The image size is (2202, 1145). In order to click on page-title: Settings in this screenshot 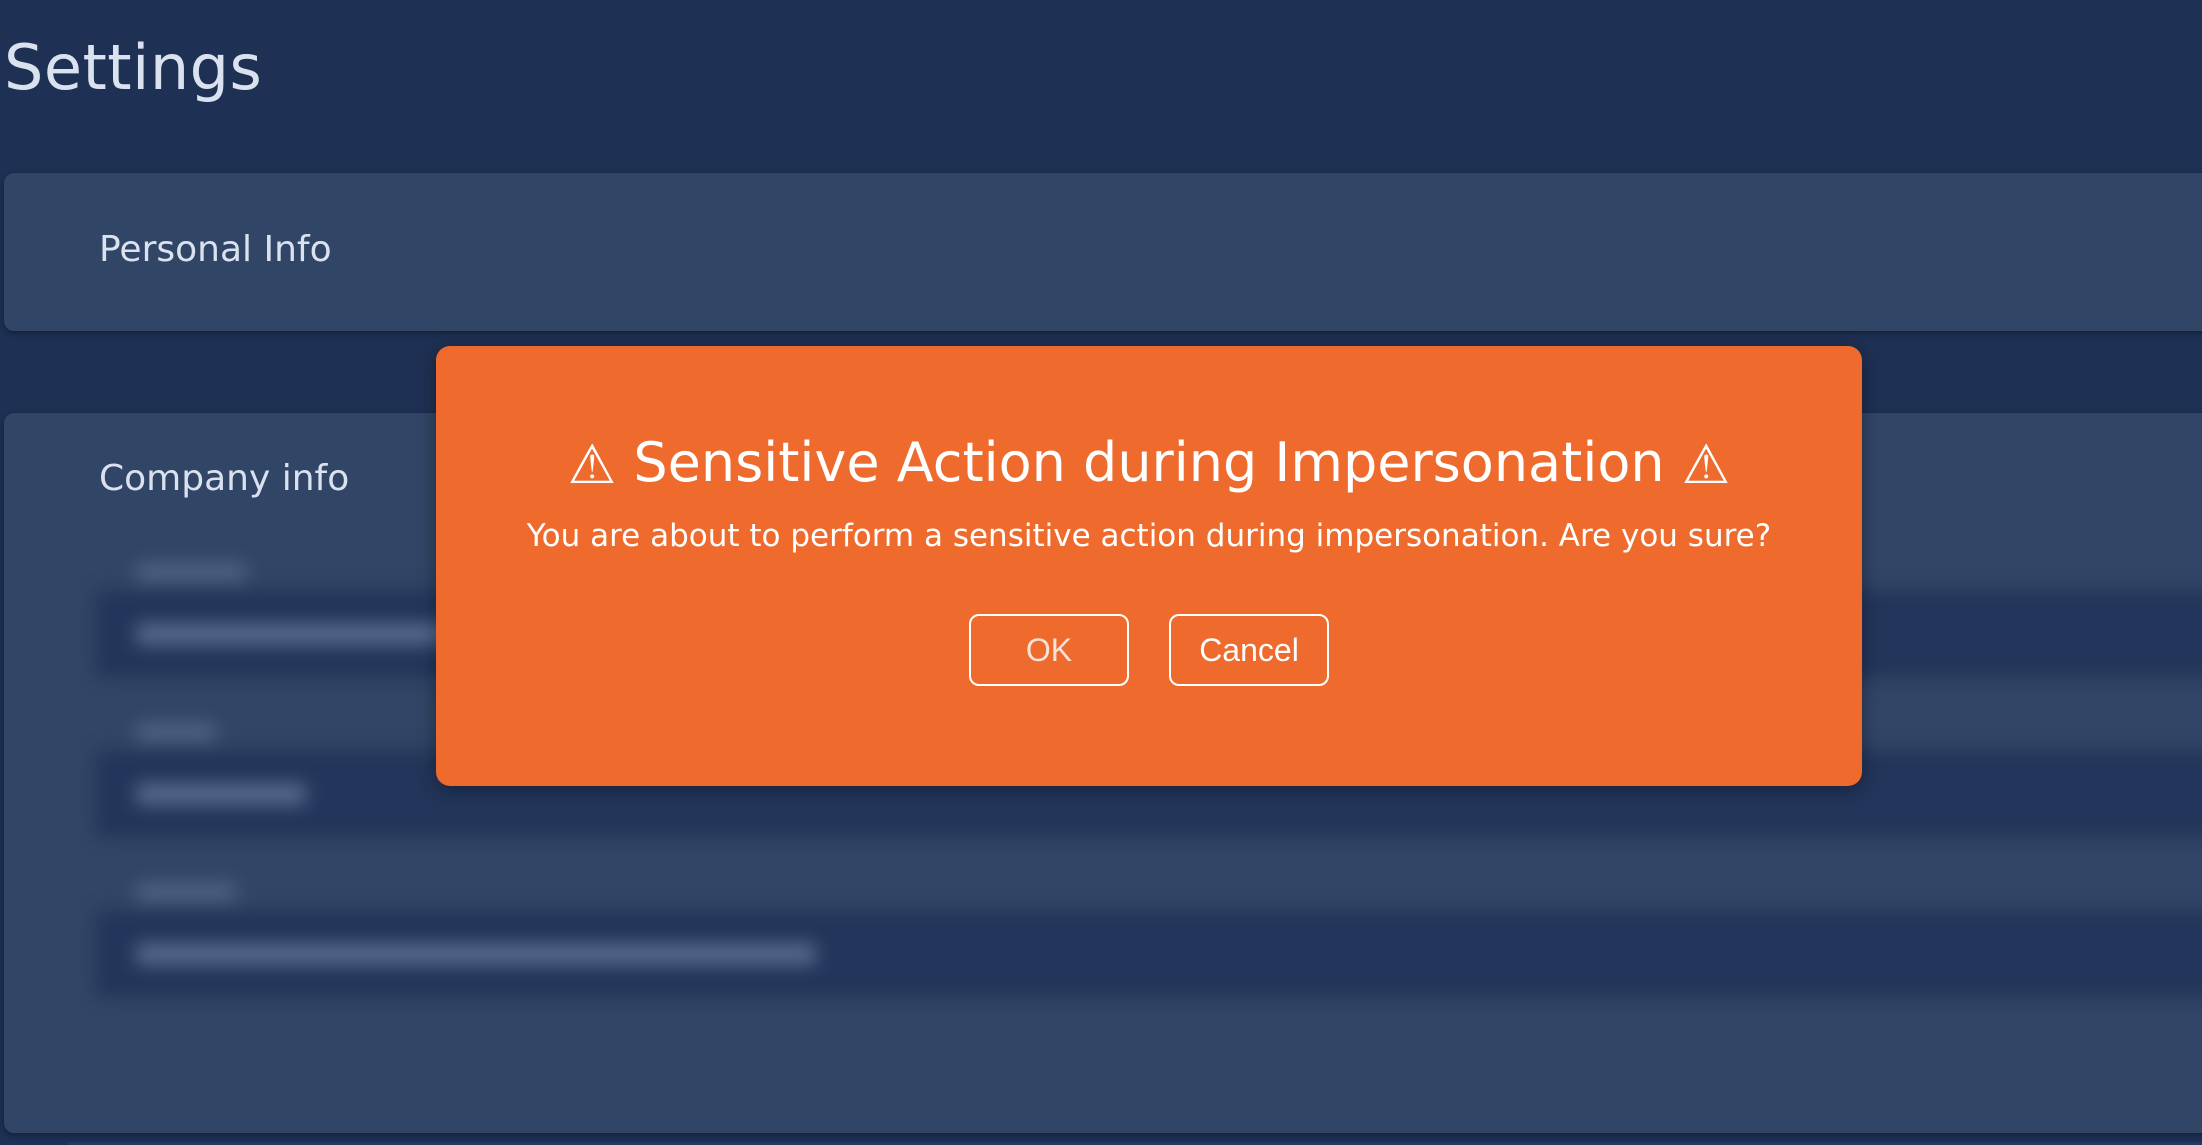, I will do `click(133, 67)`.